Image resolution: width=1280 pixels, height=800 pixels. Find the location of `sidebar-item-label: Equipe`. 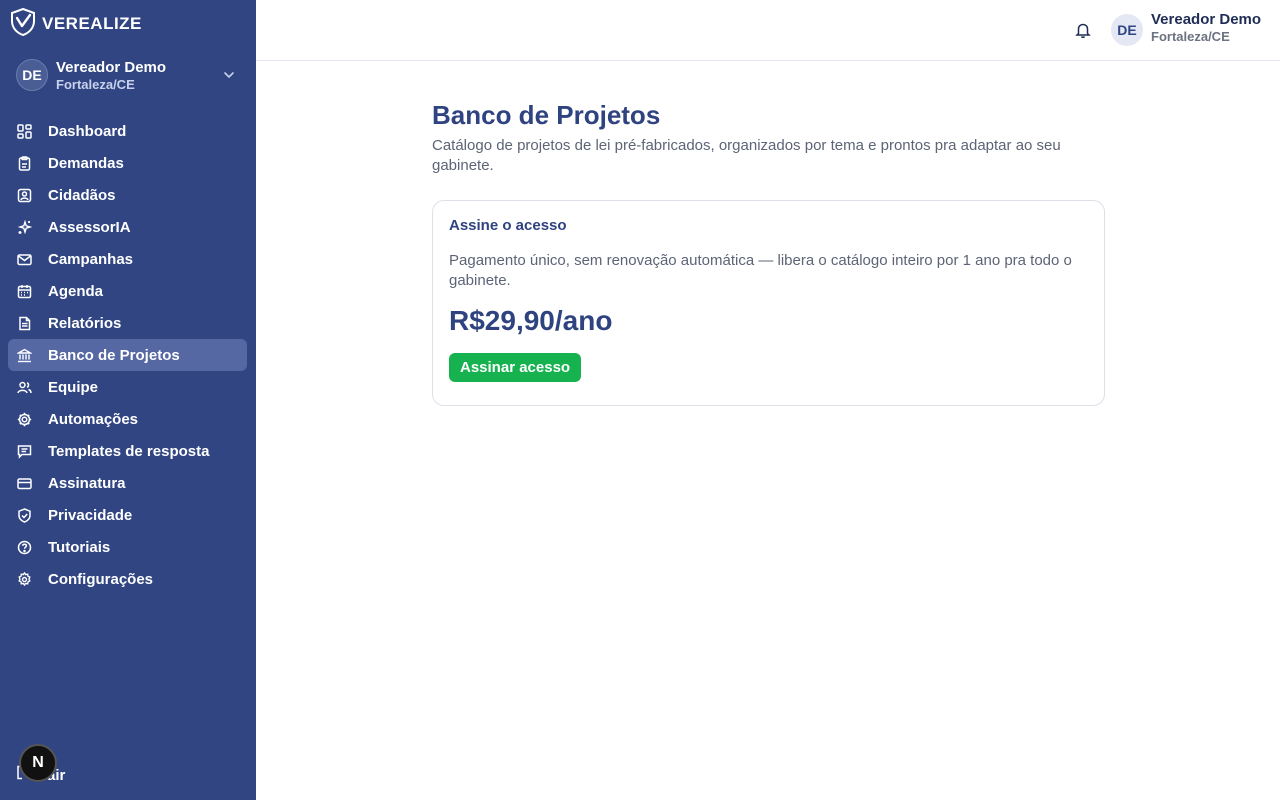

sidebar-item-label: Equipe is located at coordinates (73, 387).